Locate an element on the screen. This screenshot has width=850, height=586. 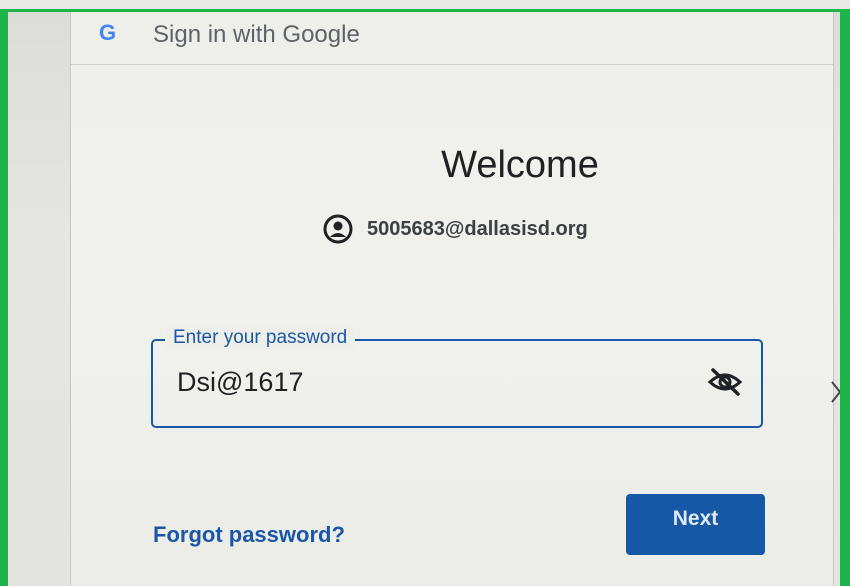
password-field: Enter your password Dsi@1617 is located at coordinates (457, 377).